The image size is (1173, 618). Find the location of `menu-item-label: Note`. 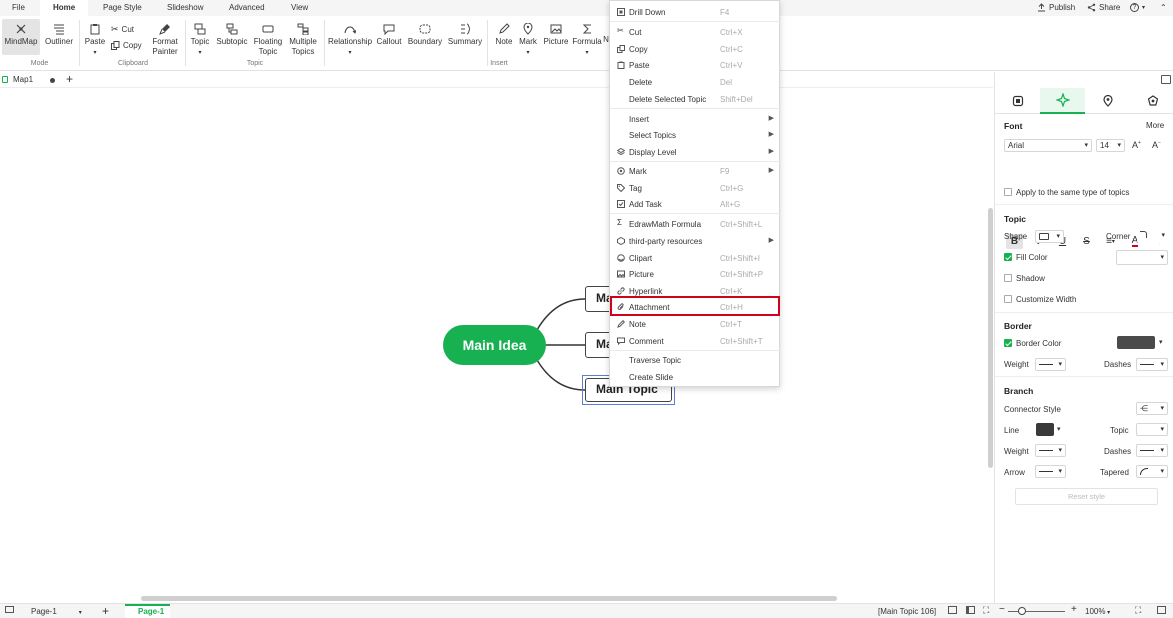

menu-item-label: Note is located at coordinates (637, 324).